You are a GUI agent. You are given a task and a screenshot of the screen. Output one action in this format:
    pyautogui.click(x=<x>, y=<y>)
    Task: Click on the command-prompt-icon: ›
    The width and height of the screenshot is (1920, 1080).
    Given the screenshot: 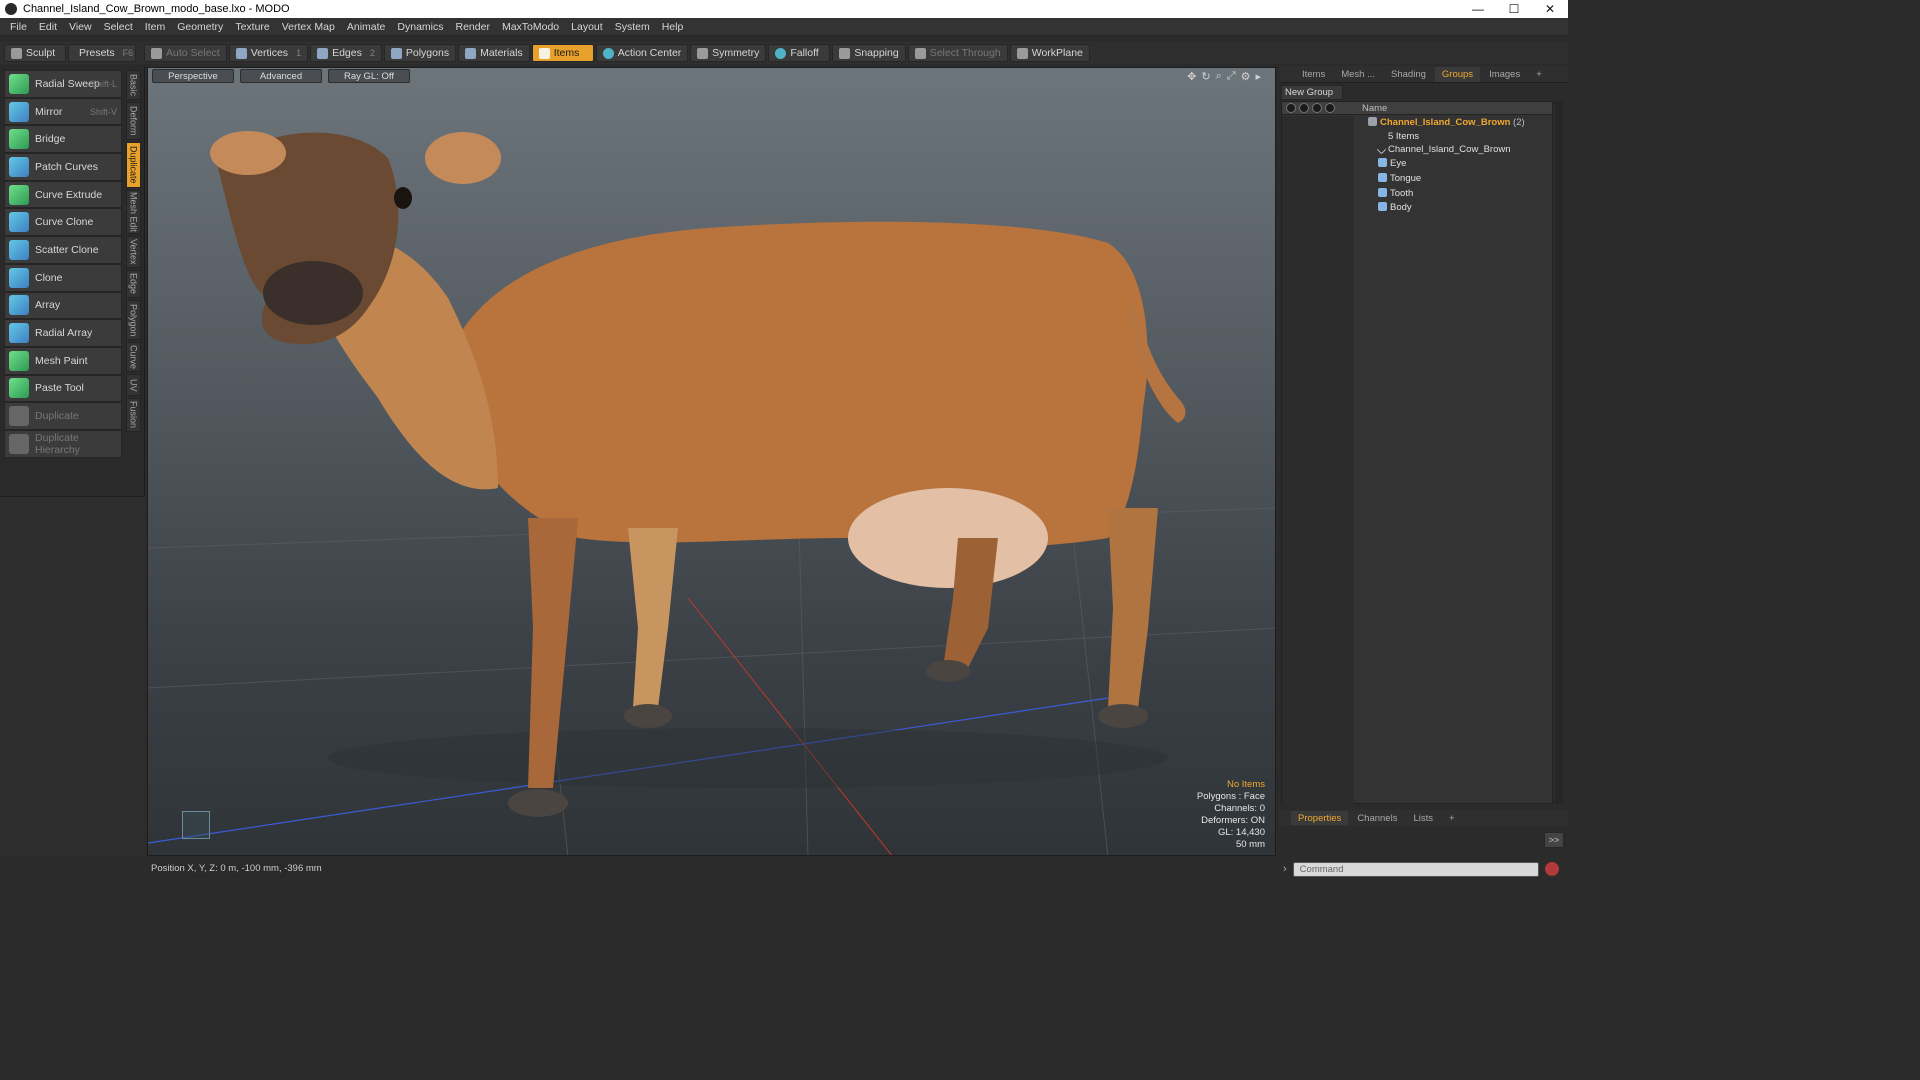 What is the action you would take?
    pyautogui.click(x=1285, y=869)
    